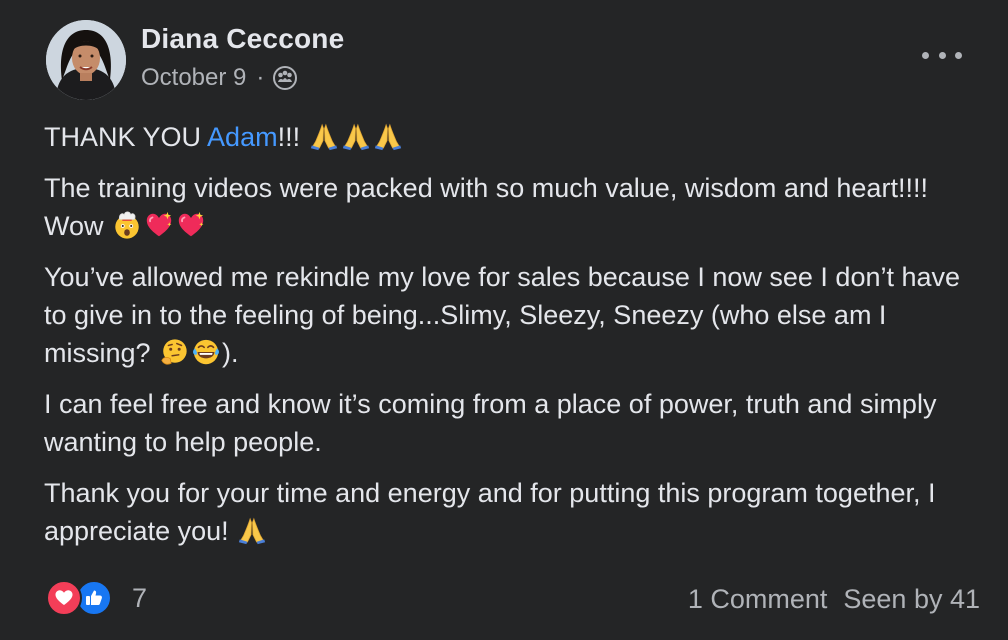 The height and width of the screenshot is (640, 1008). Describe the element at coordinates (206, 352) in the screenshot. I see `laughing-tears-icon` at that location.